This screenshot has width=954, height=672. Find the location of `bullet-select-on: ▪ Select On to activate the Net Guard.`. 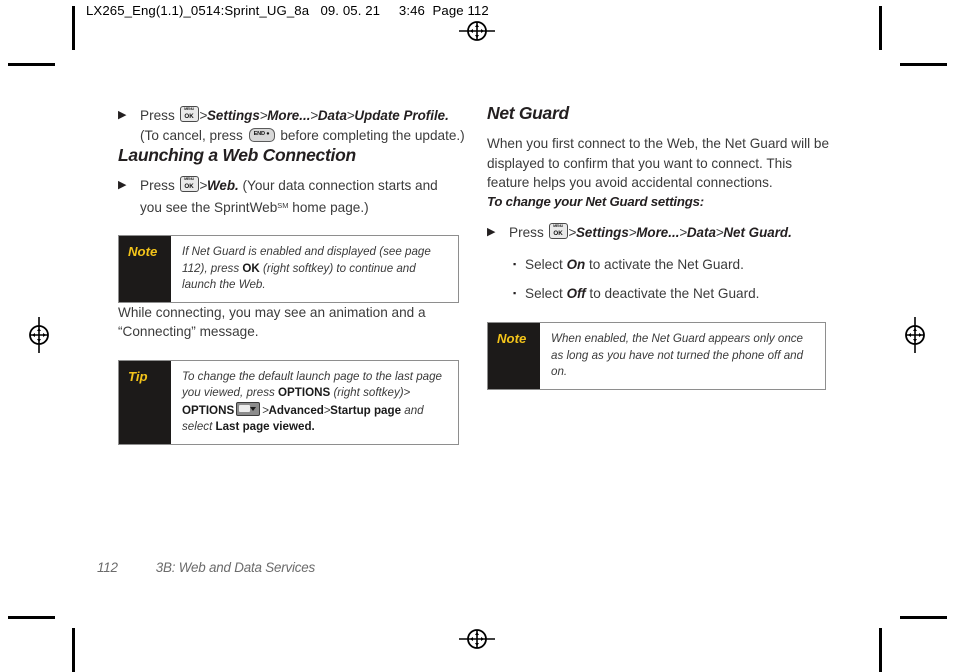

bullet-select-on: ▪ Select On to activate the Net Guard. is located at coordinates (675, 264).